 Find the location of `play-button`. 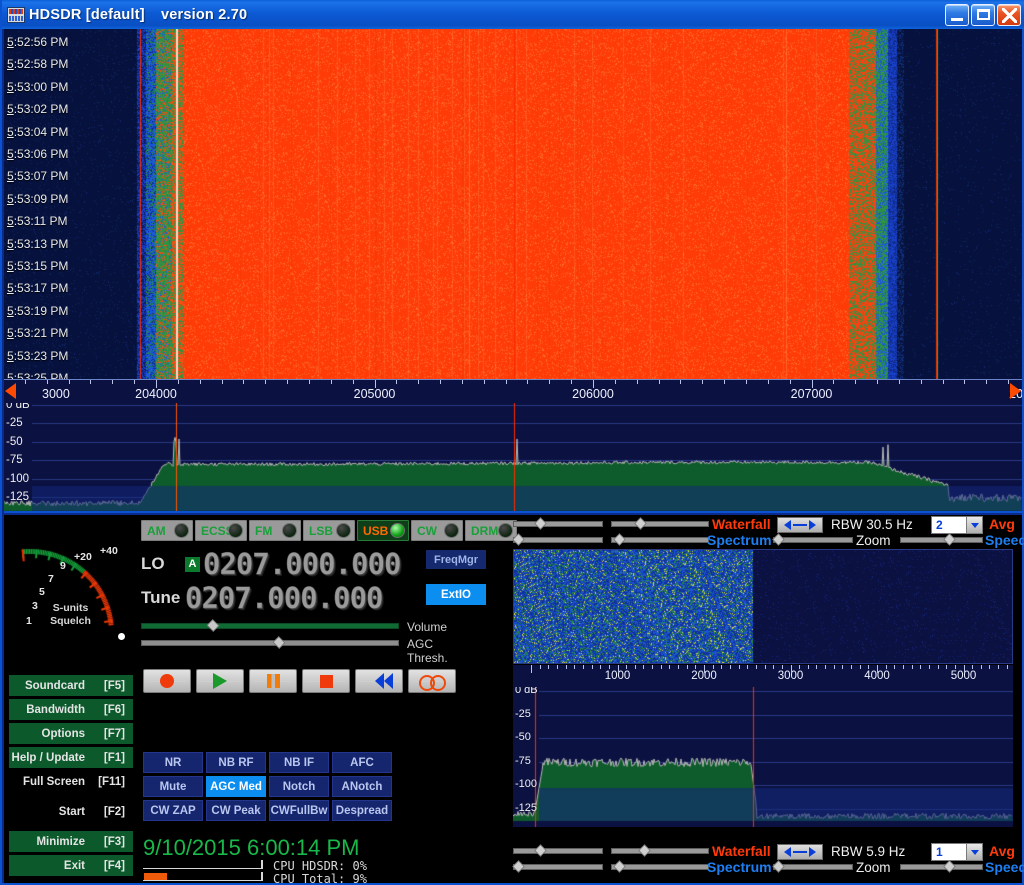

play-button is located at coordinates (220, 681).